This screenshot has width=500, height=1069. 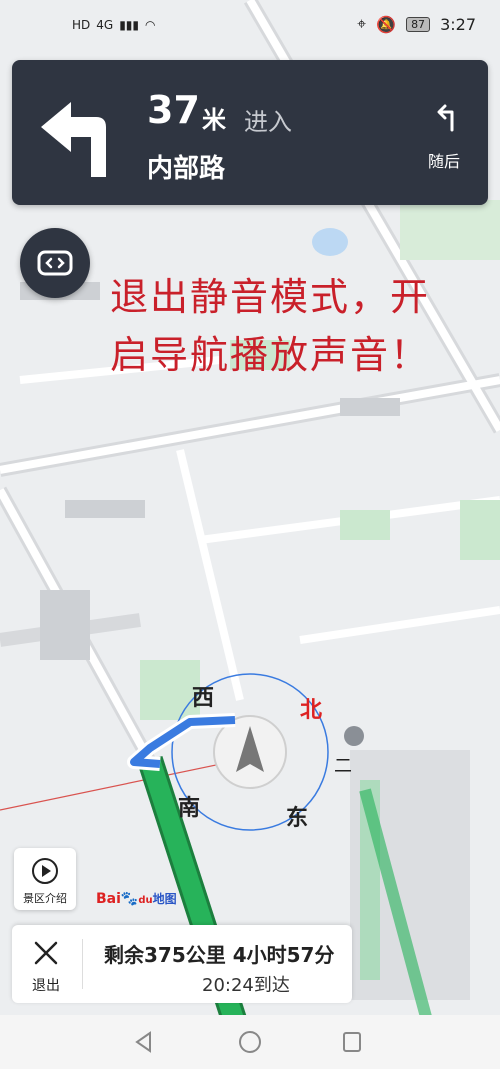 What do you see at coordinates (311, 710) in the screenshot?
I see `compass-north: 北` at bounding box center [311, 710].